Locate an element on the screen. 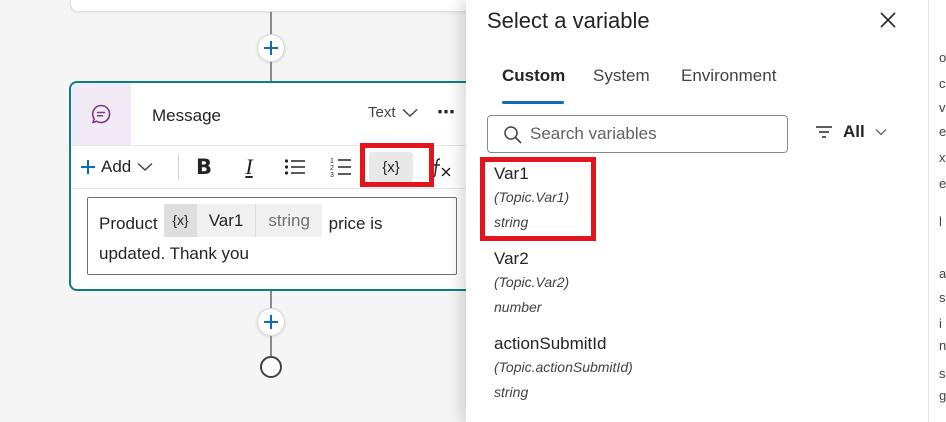 The image size is (946, 422). search-icon is located at coordinates (513, 135).